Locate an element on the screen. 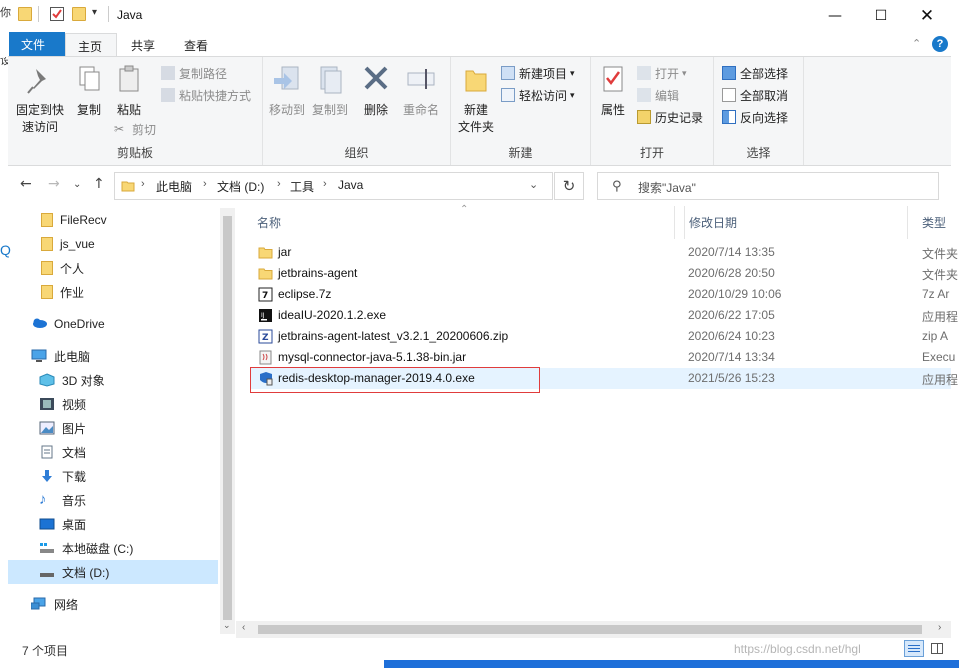  breadcrumb-tools: 工具 is located at coordinates (302, 186).